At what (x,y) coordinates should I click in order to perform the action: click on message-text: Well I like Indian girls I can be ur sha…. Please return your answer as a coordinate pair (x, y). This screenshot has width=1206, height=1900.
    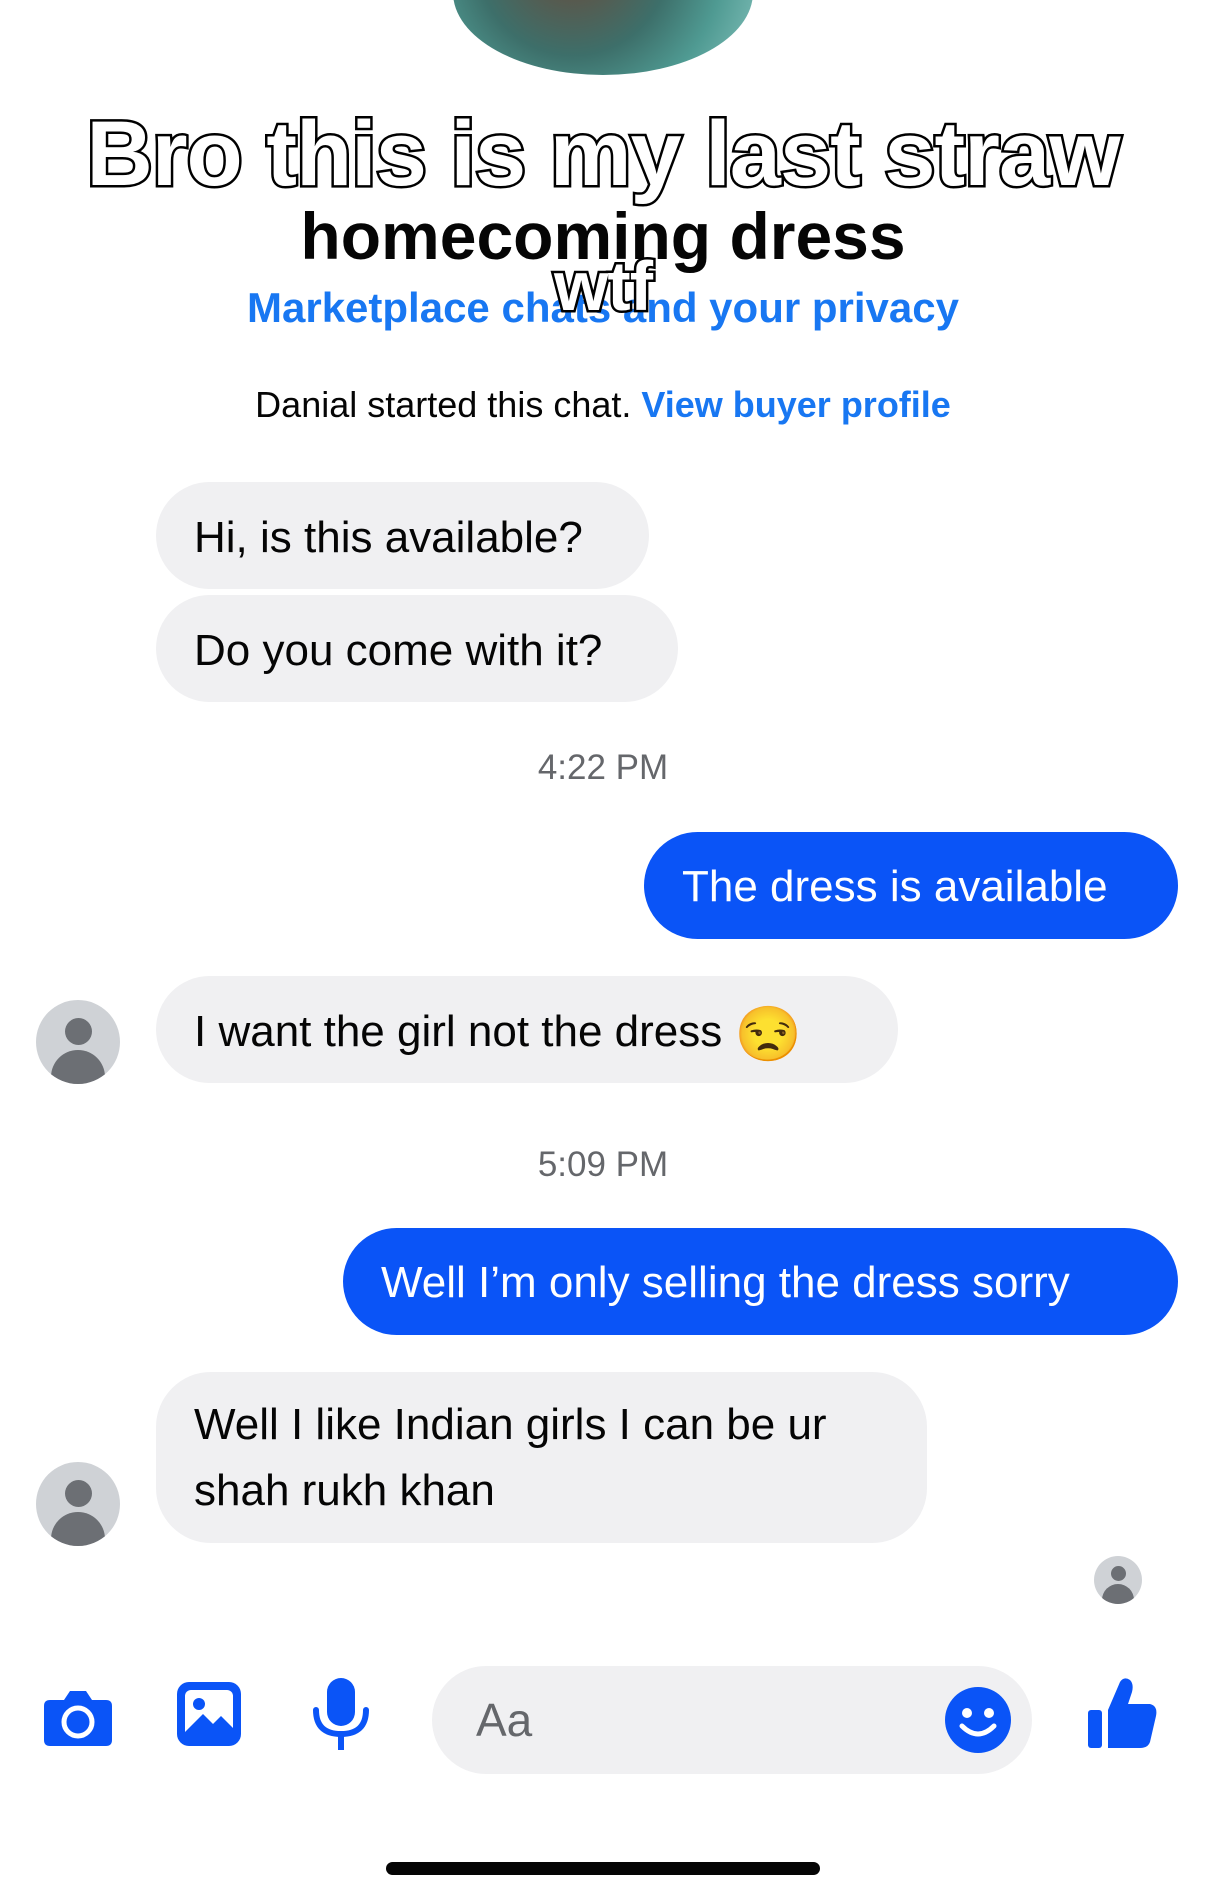
    Looking at the image, I should click on (510, 1457).